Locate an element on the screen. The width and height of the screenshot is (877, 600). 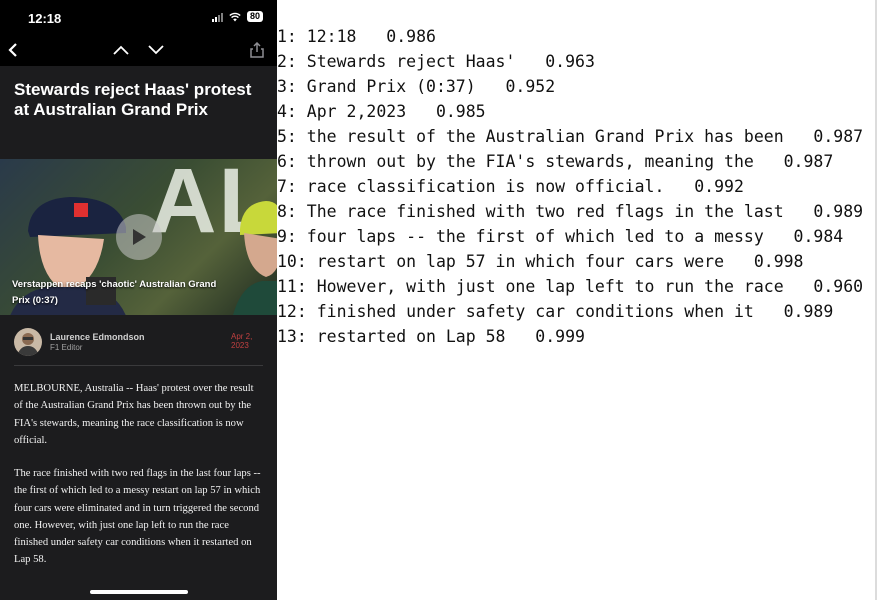
ocr-line: 1: 12:18 0.986 is located at coordinates (356, 36).